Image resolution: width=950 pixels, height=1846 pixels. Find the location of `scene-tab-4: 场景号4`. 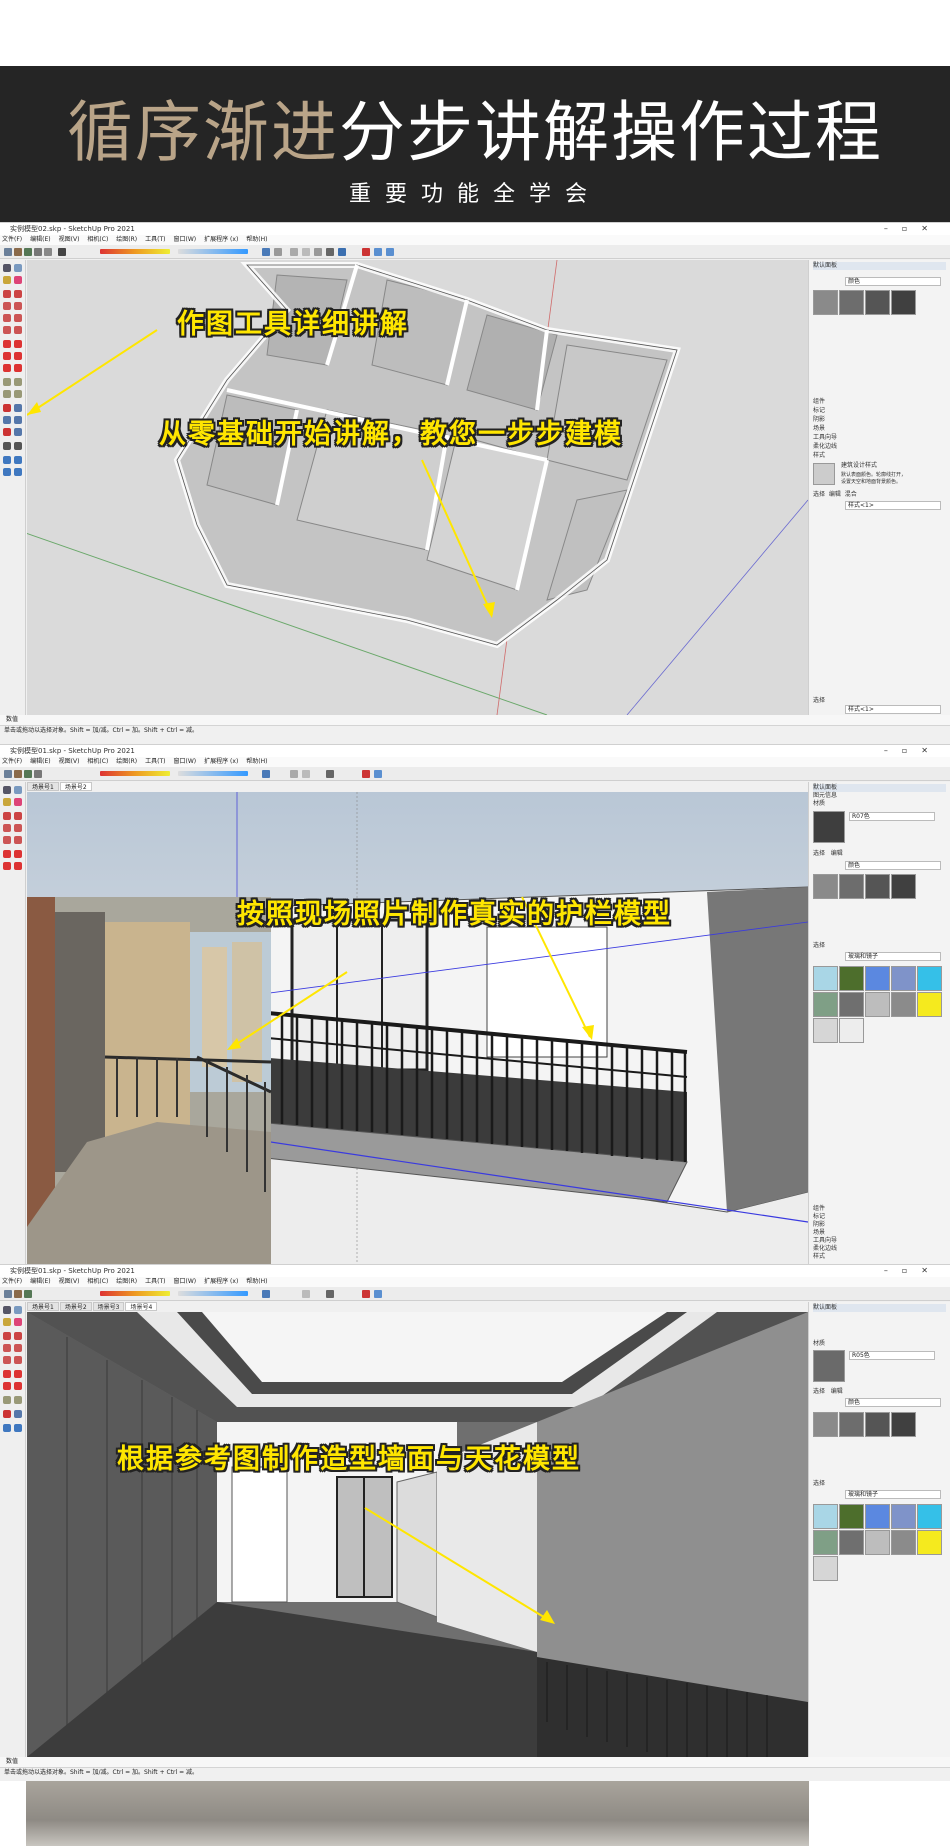

scene-tab-4: 场景号4 is located at coordinates (141, 1306).